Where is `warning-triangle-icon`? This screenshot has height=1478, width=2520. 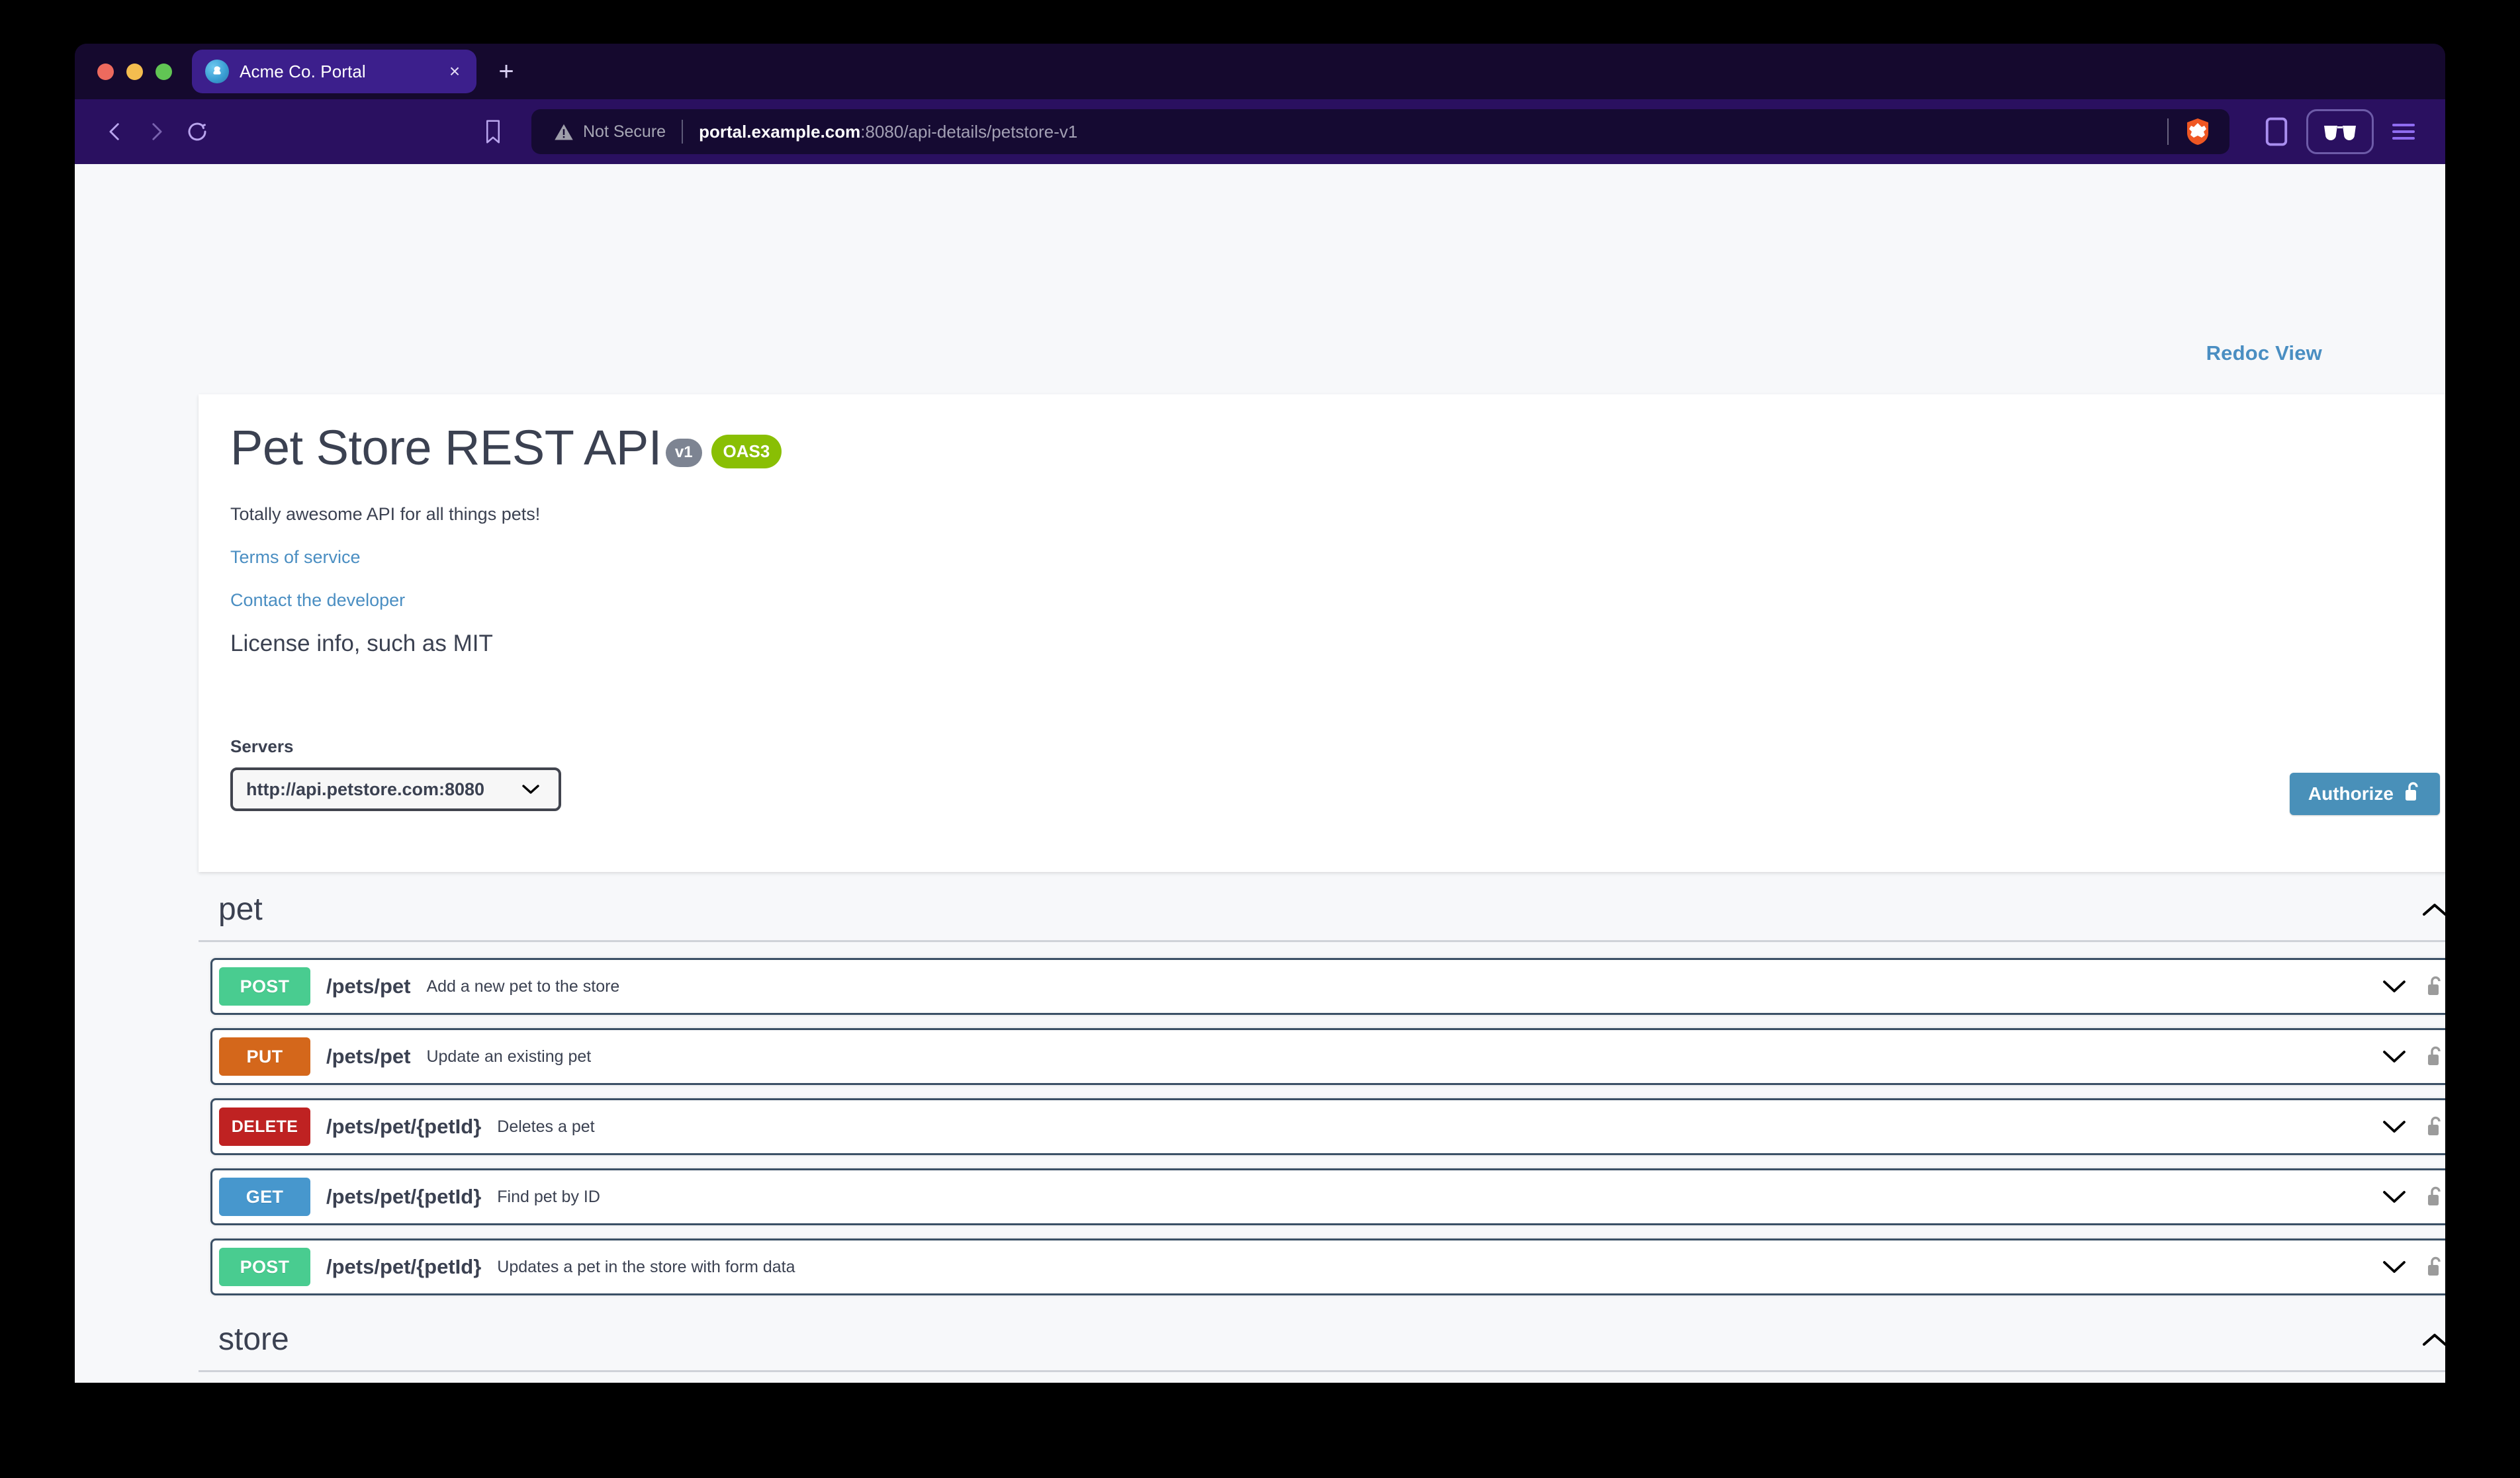 warning-triangle-icon is located at coordinates (564, 131).